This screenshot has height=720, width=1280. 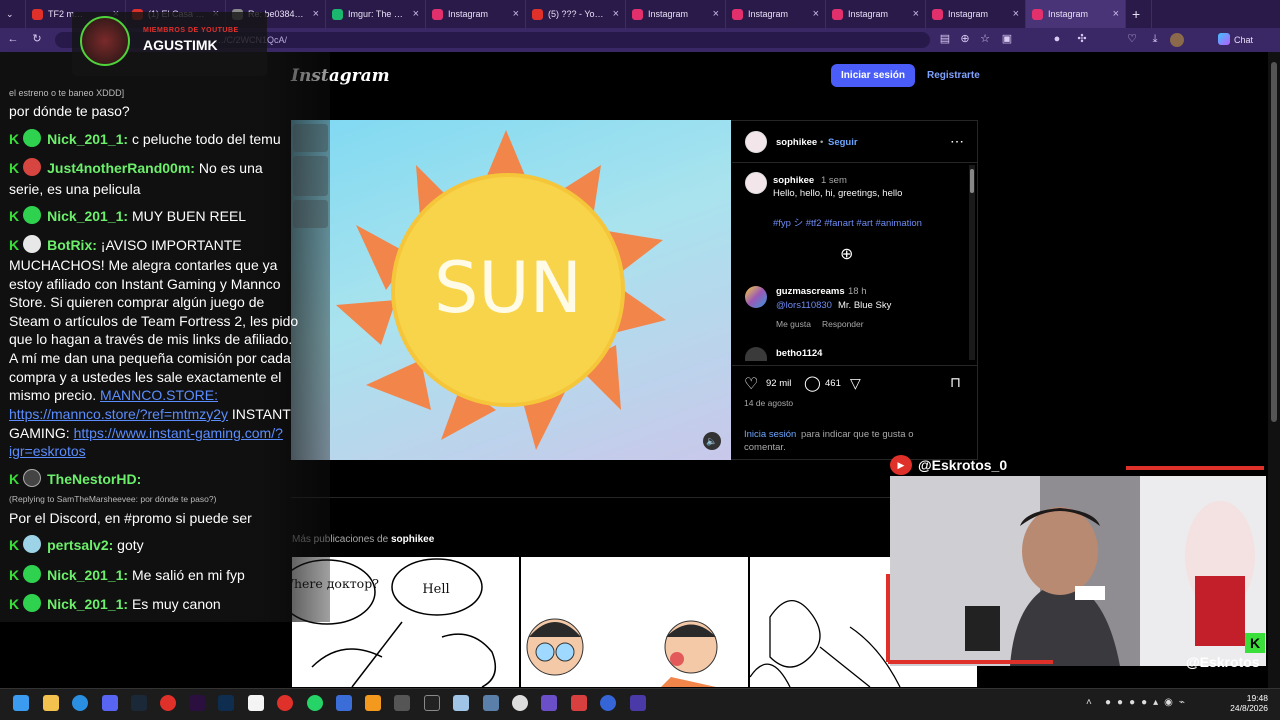 I want to click on file-explorer-icon, so click(x=51, y=703).